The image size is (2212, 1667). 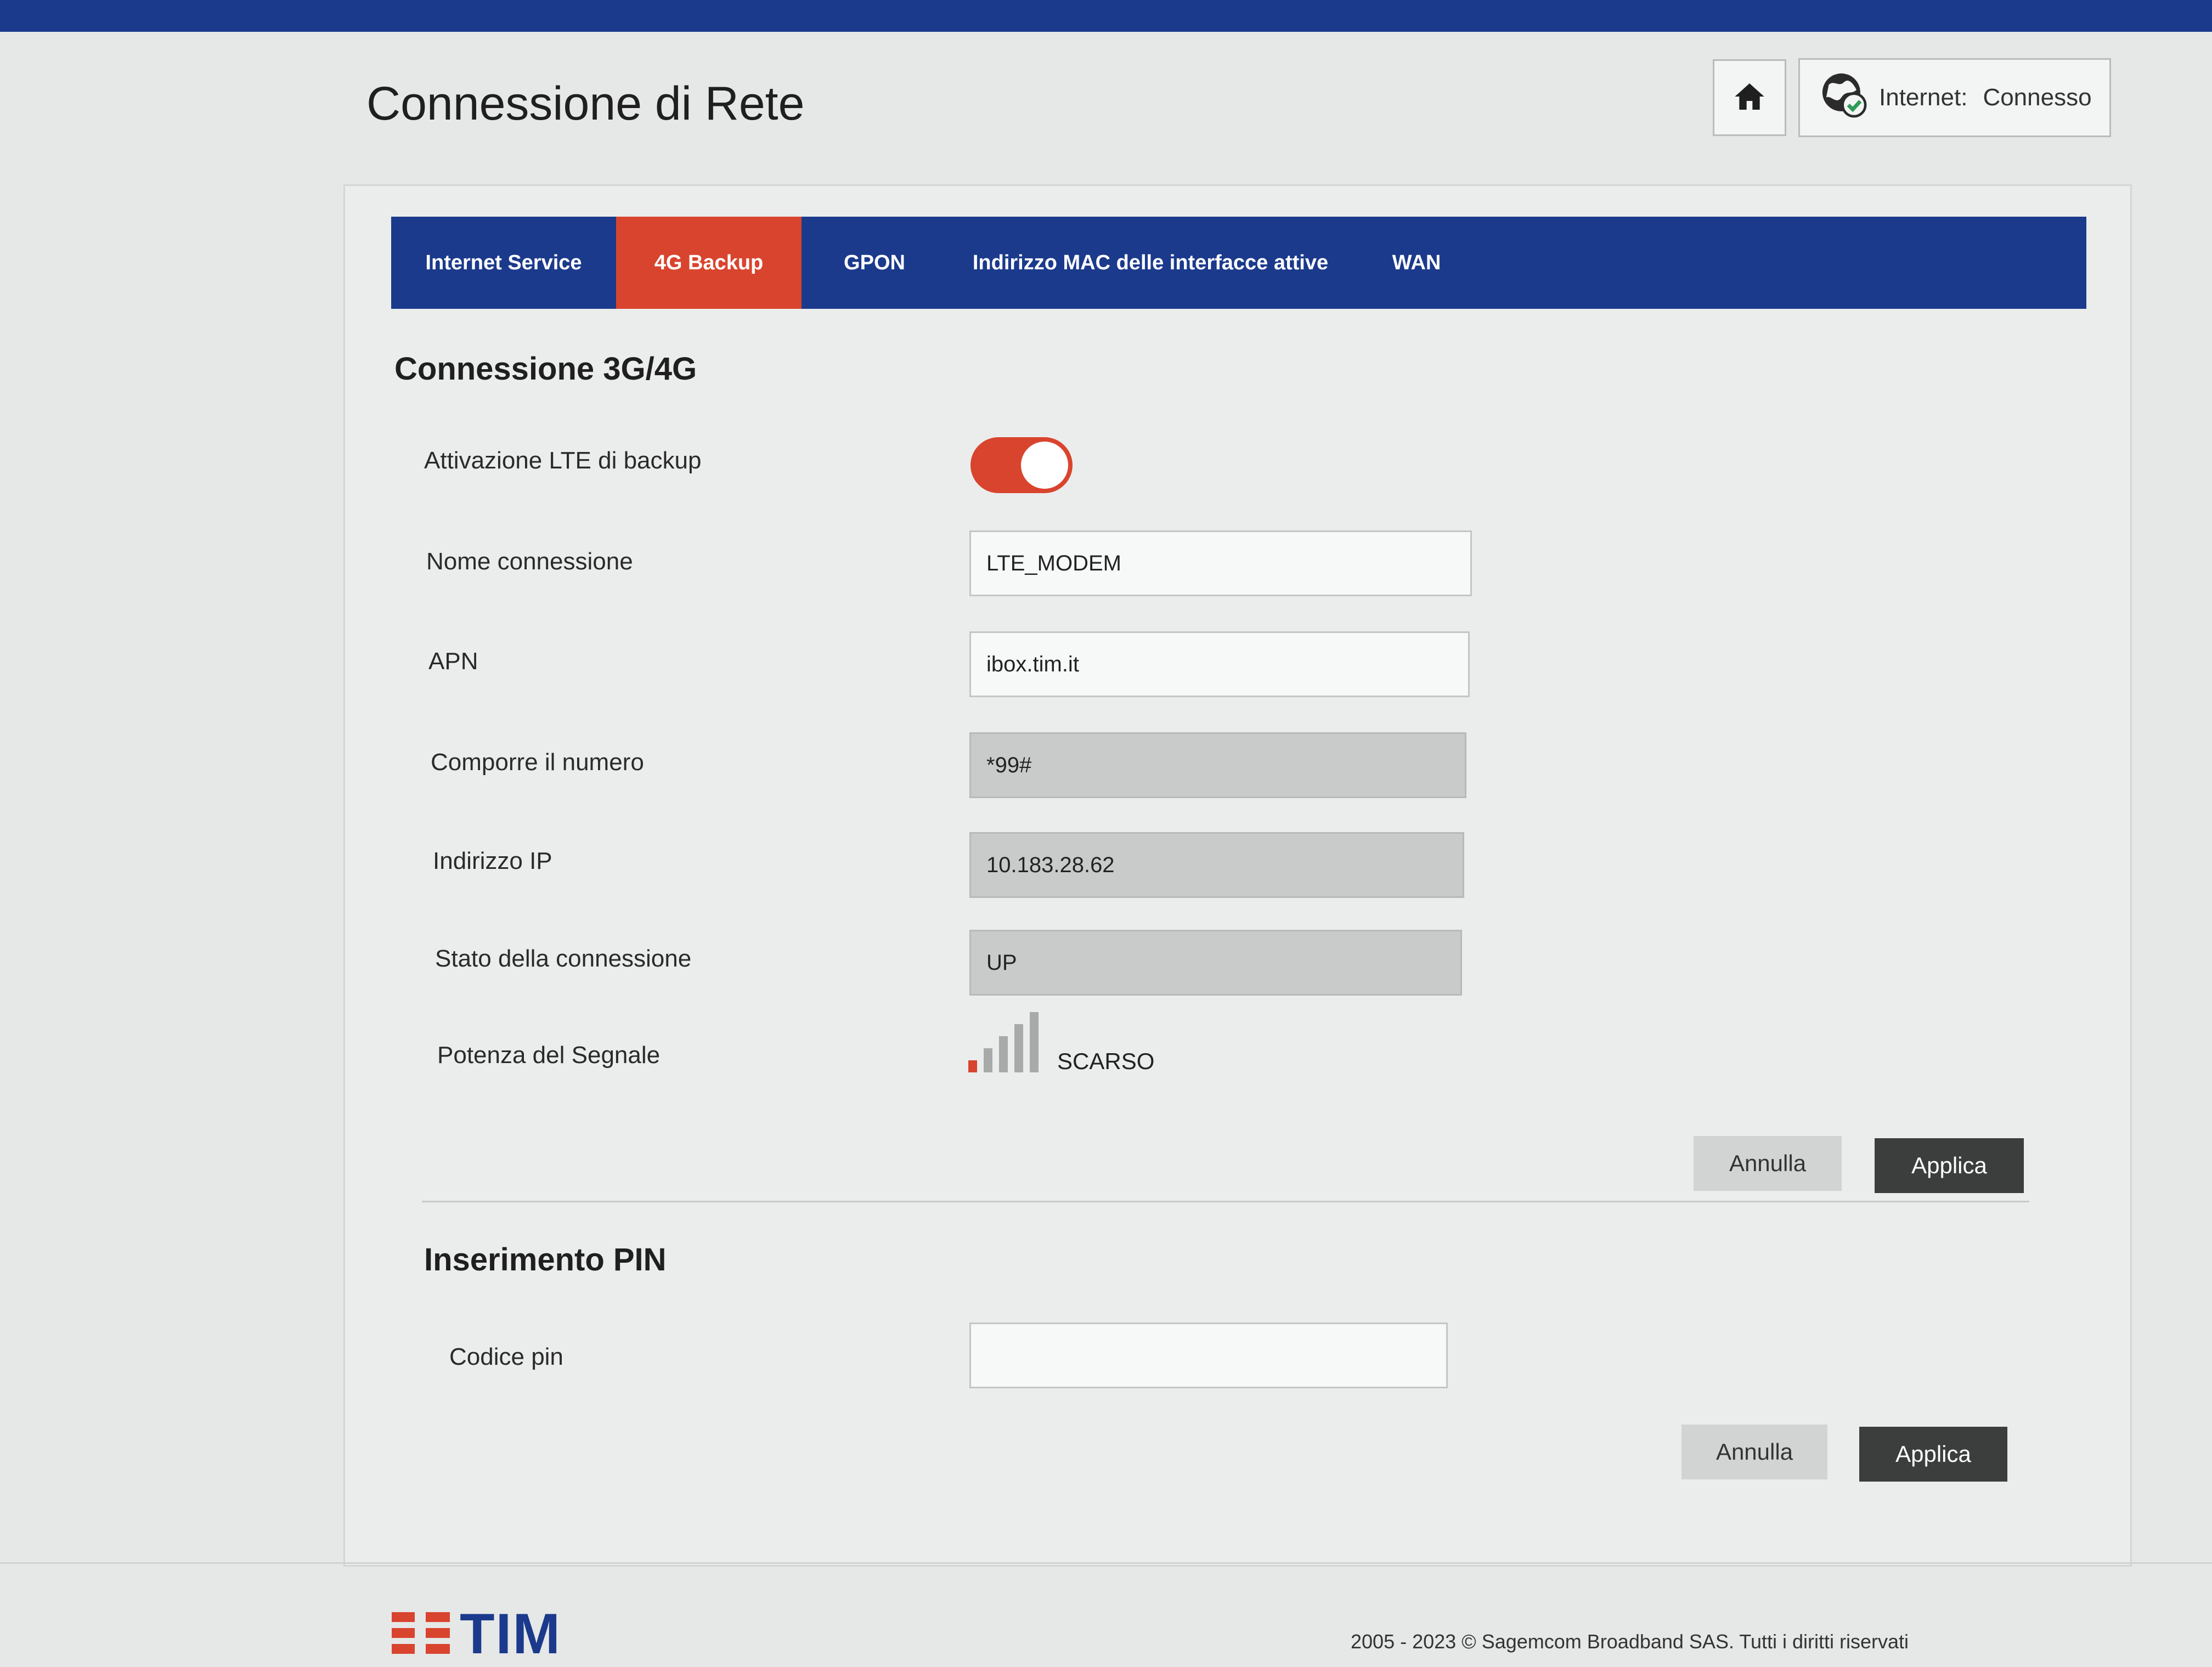 What do you see at coordinates (1923, 97) in the screenshot?
I see `internet-status-label: Internet:` at bounding box center [1923, 97].